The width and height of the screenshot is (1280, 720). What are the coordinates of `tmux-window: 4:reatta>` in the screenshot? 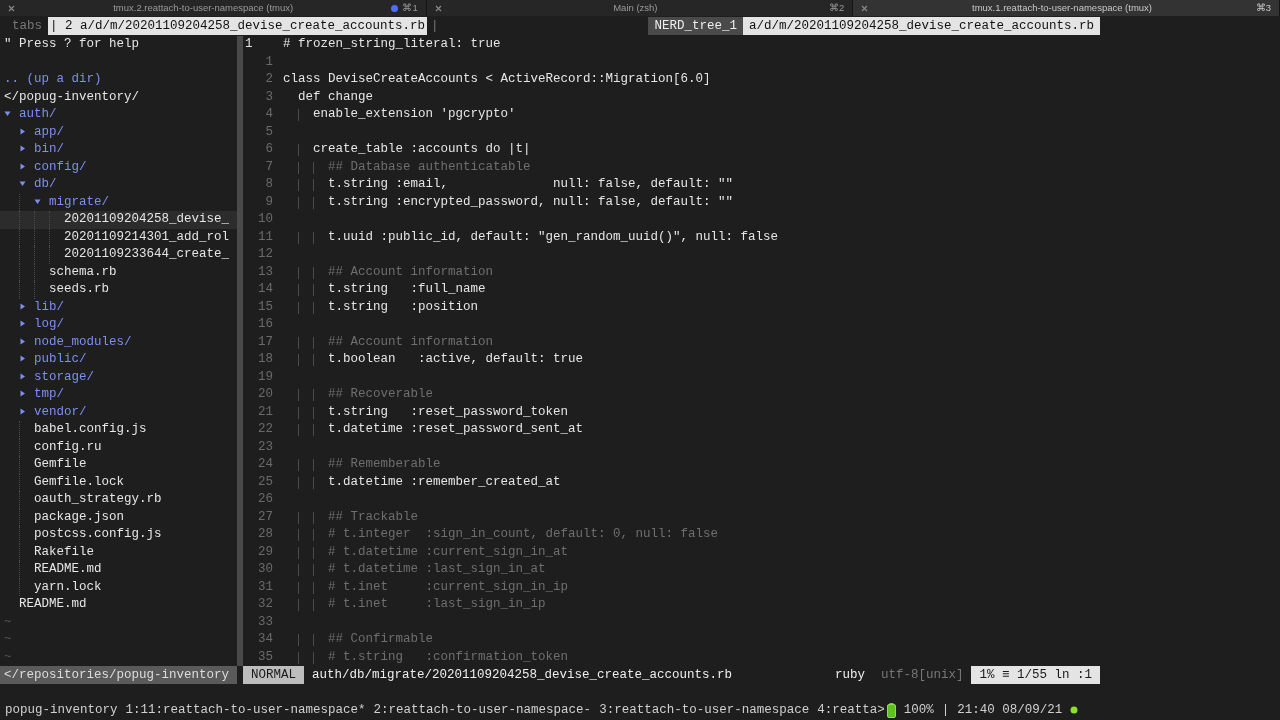 It's located at (851, 710).